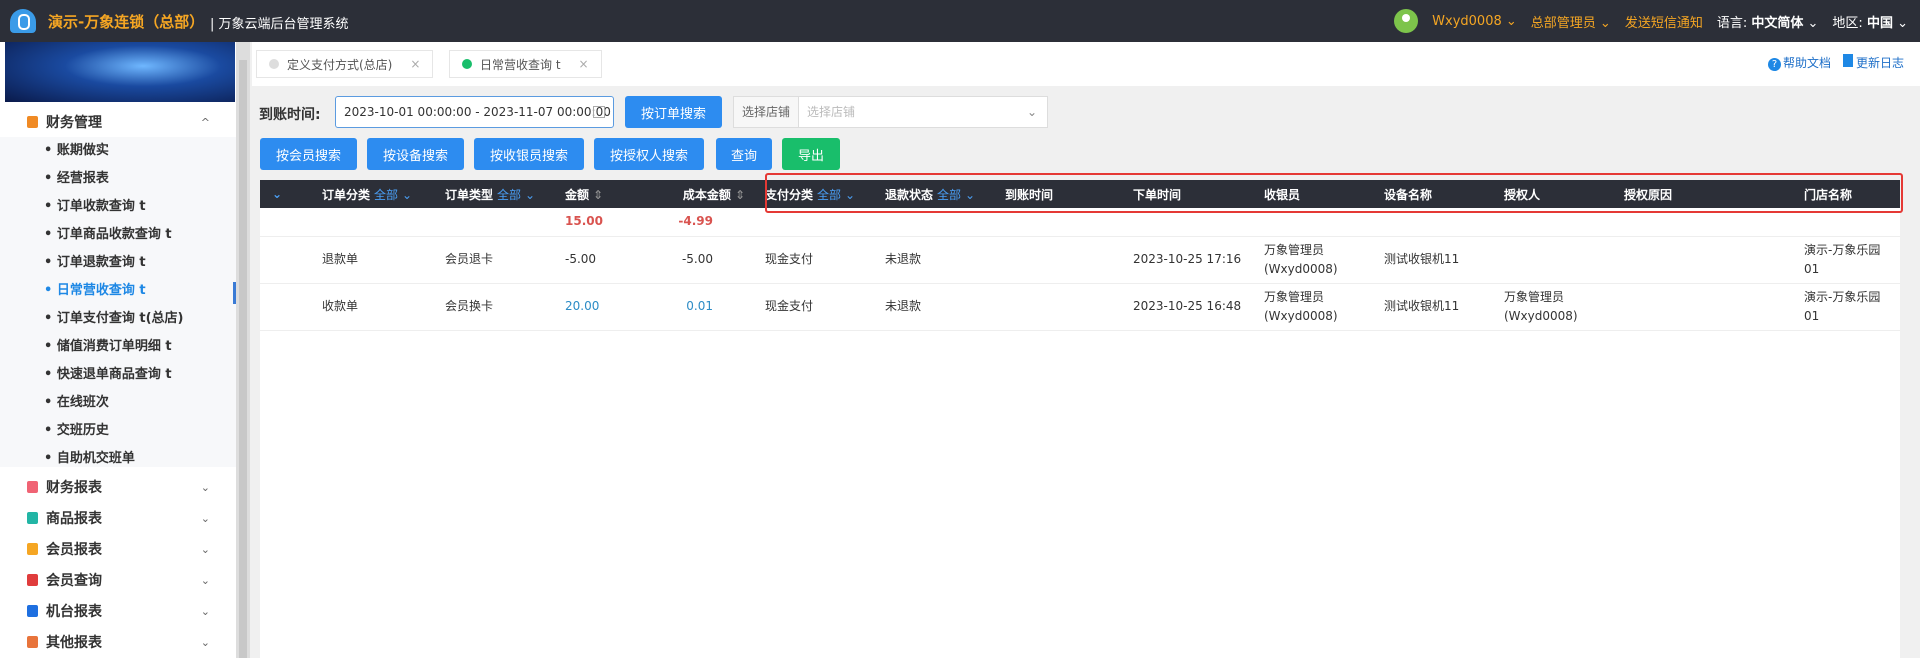  I want to click on cell-category: 退款单, so click(371, 260).